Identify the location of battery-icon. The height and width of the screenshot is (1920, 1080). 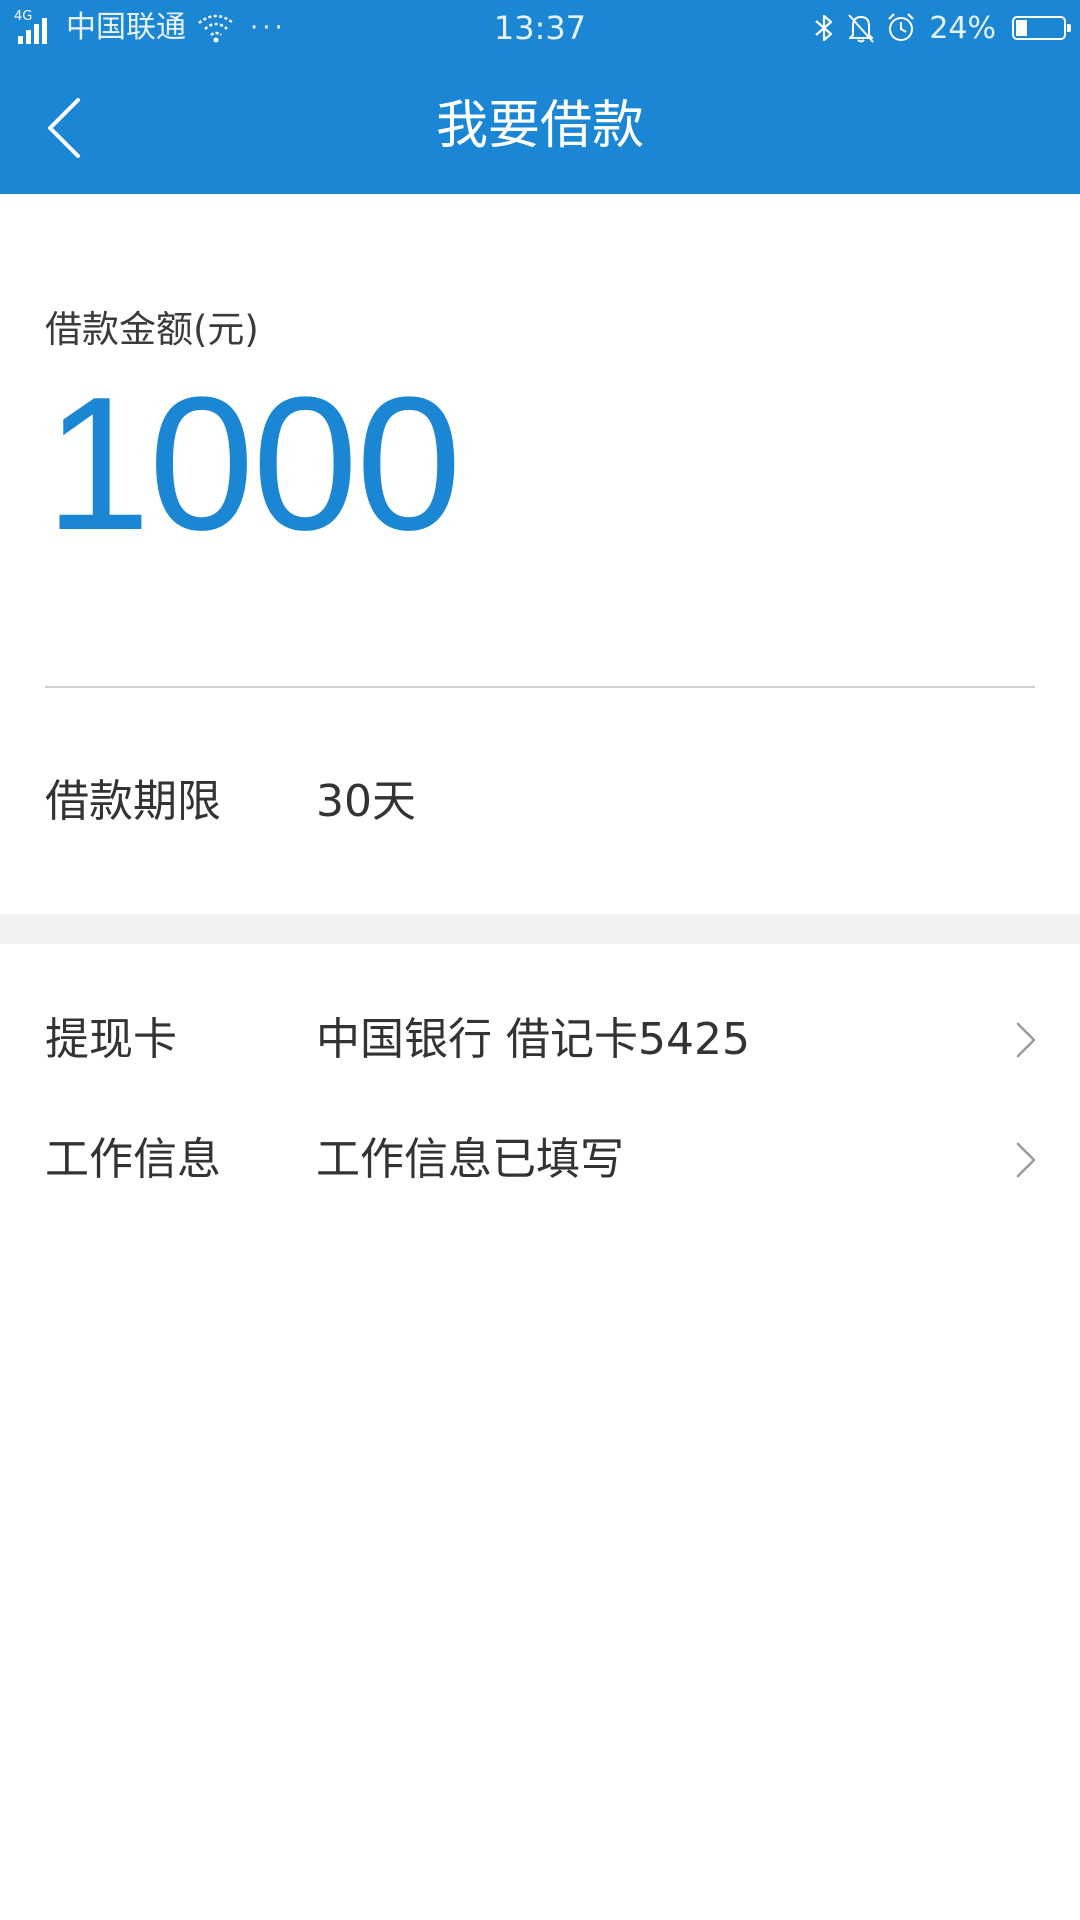
(1041, 28).